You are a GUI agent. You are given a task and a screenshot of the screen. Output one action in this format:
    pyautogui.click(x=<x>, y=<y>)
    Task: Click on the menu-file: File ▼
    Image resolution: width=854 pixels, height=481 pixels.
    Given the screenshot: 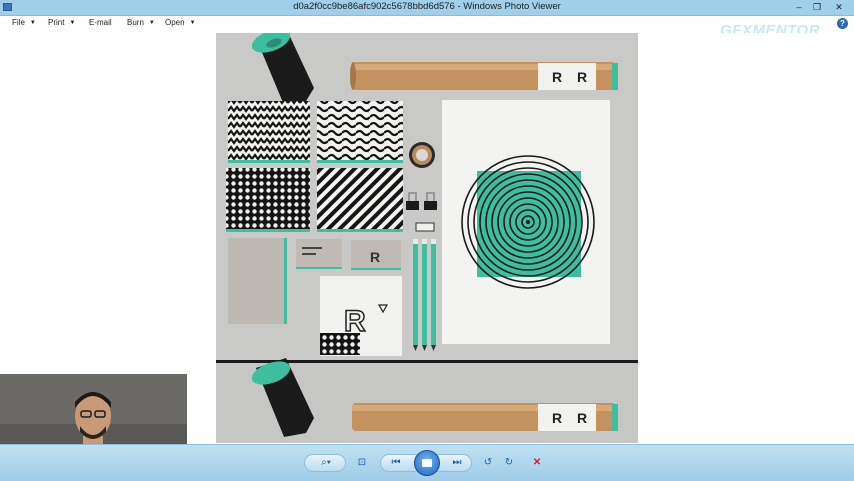 What is the action you would take?
    pyautogui.click(x=24, y=22)
    